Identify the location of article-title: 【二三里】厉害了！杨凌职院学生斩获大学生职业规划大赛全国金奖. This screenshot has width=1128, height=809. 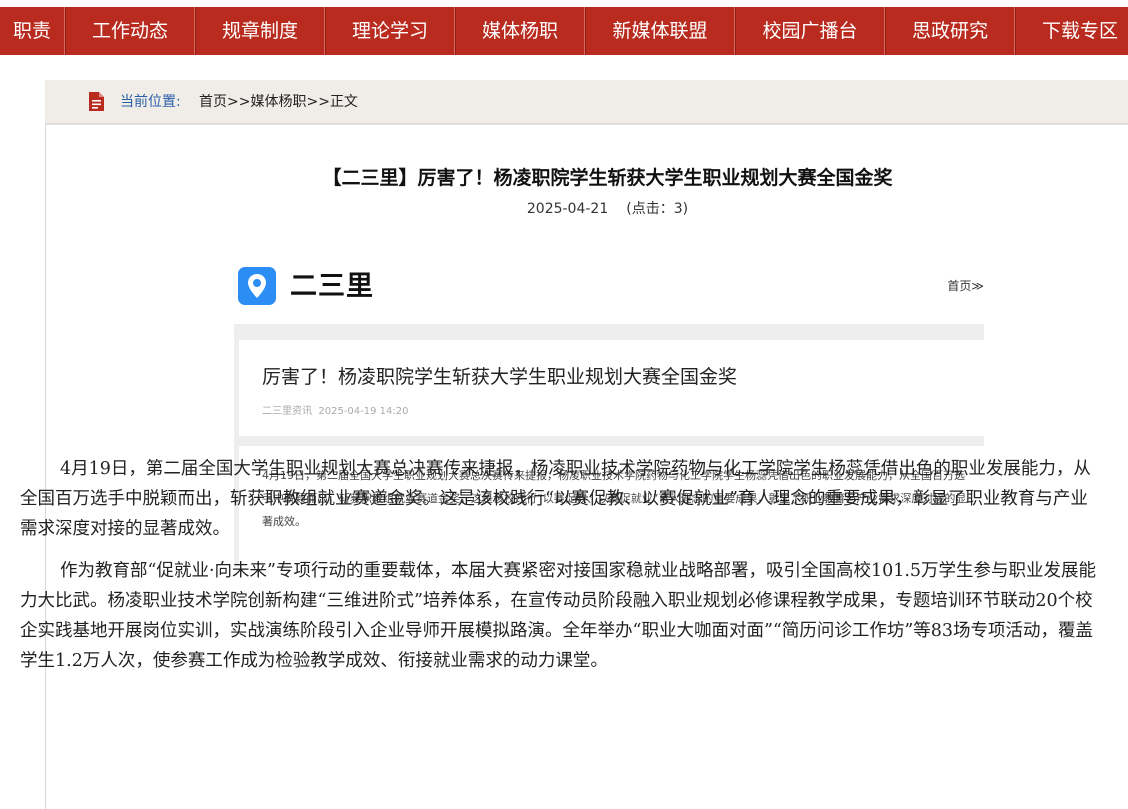
(607, 178).